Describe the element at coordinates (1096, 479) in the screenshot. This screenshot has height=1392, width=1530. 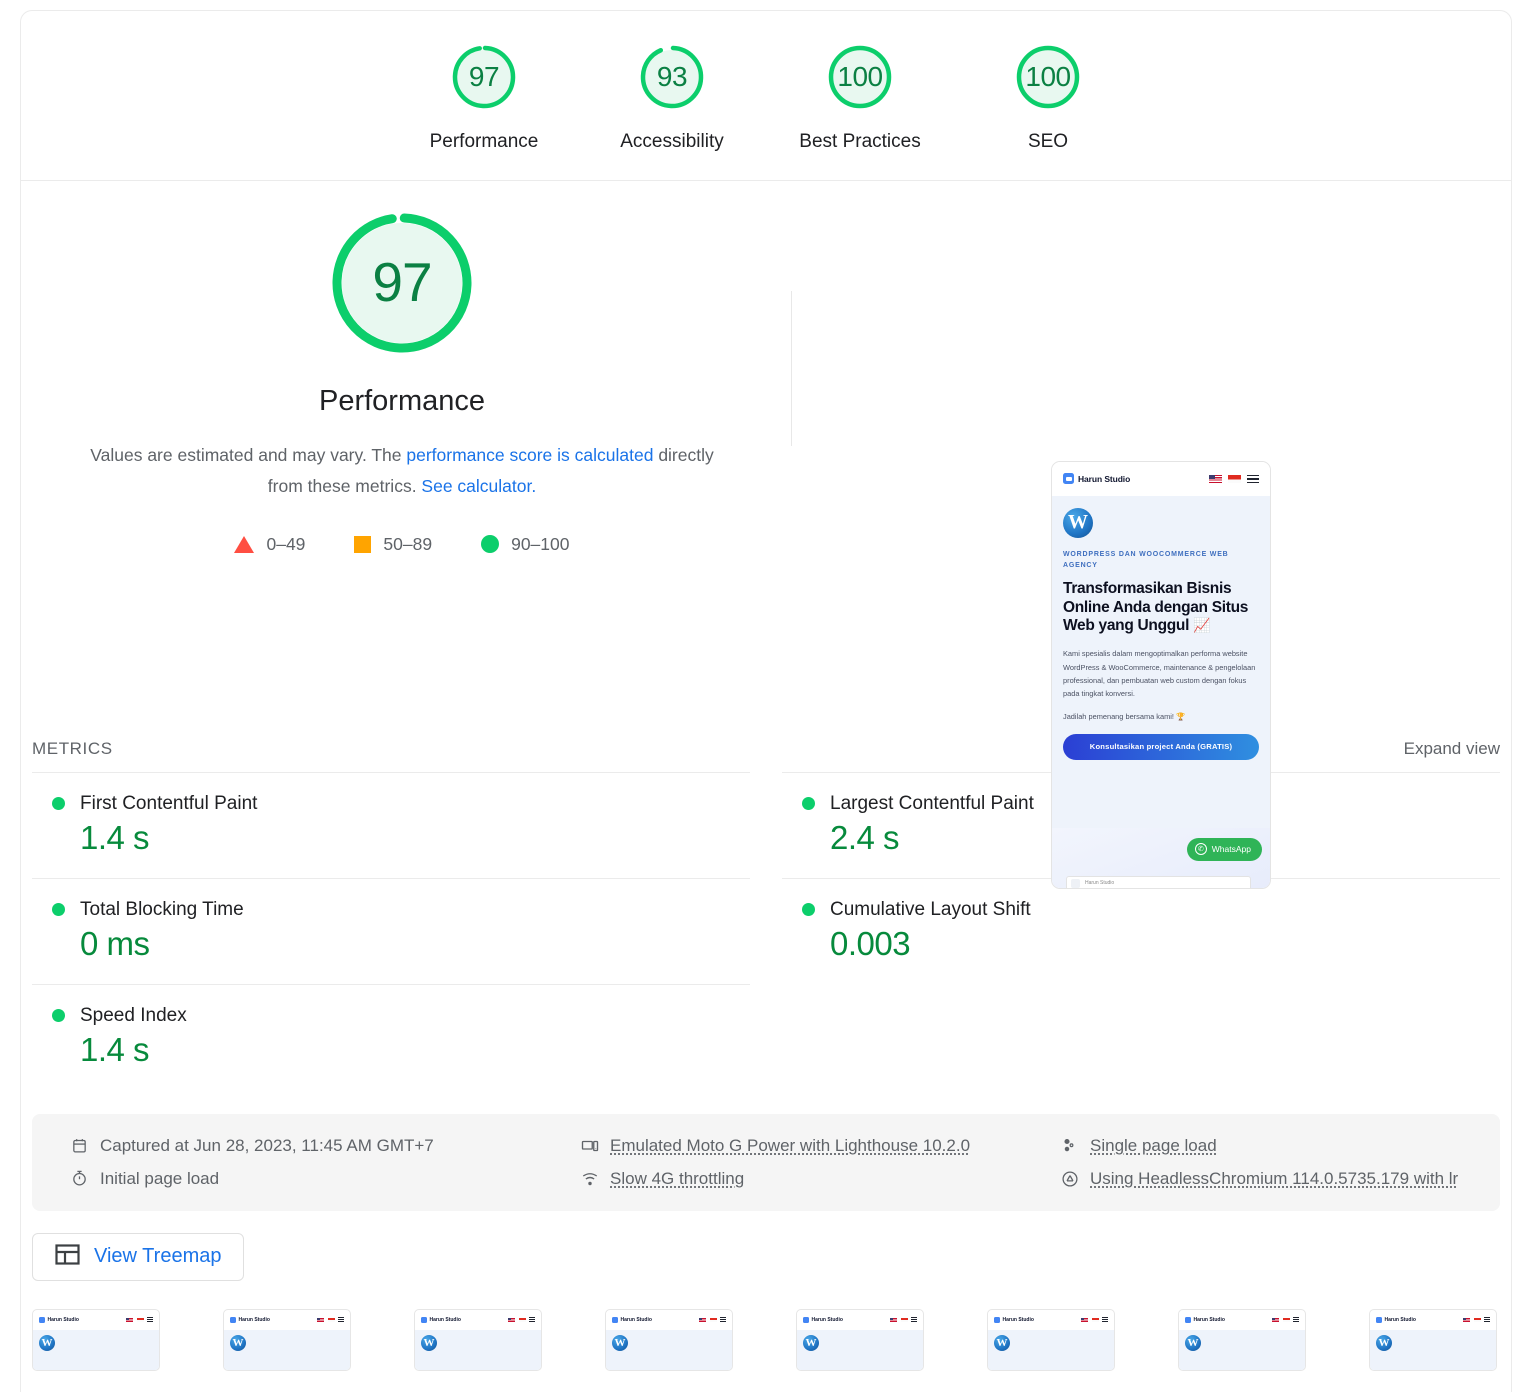
I see `site-logo: Harun Studio` at that location.